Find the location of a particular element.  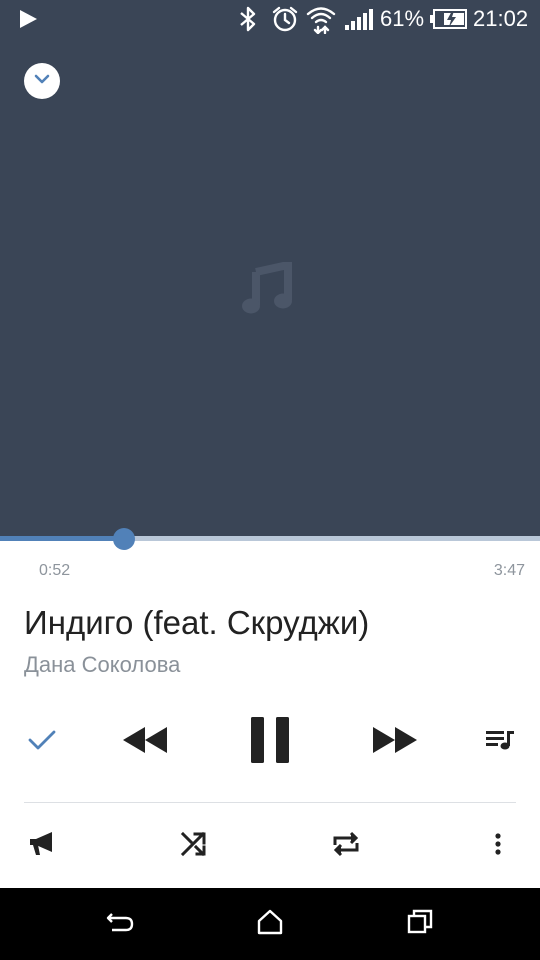

broadcast-button is located at coordinates (42, 846).